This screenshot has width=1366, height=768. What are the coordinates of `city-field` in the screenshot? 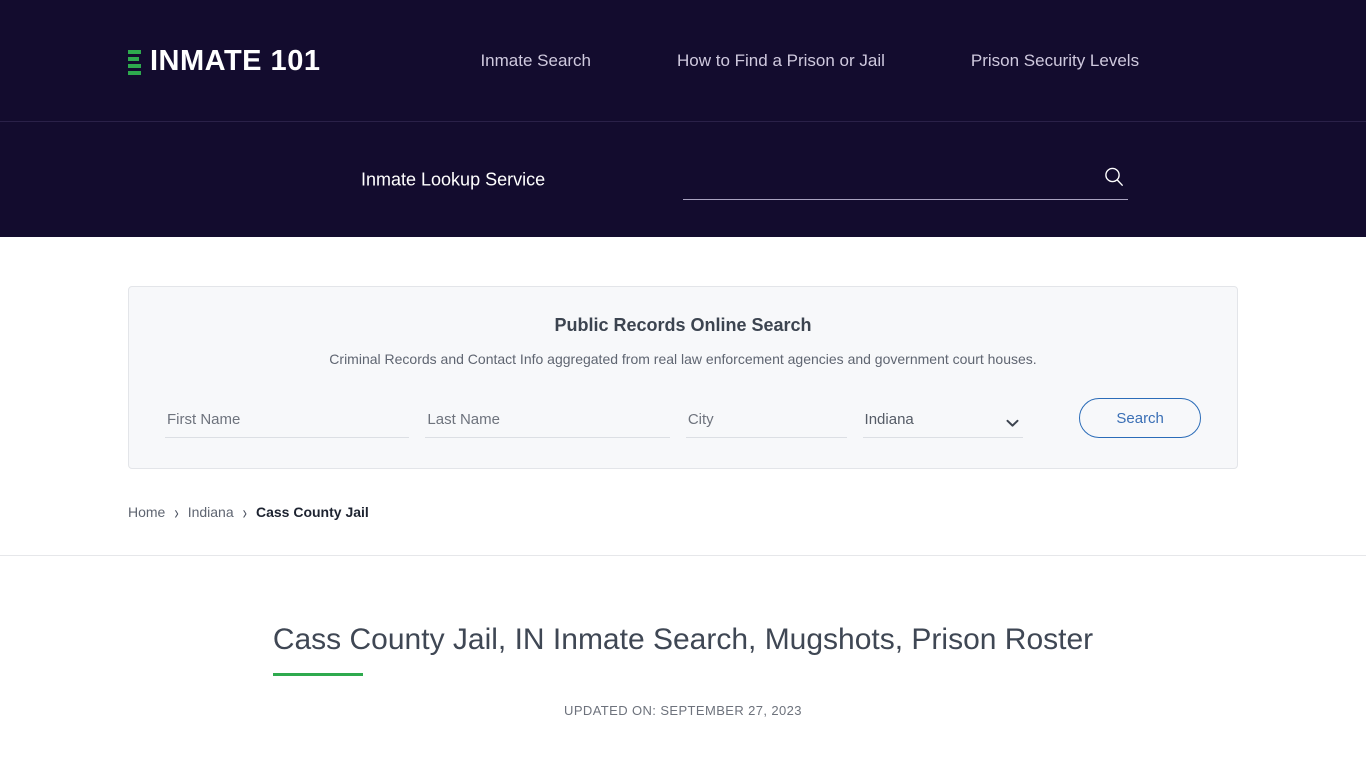 It's located at (766, 422).